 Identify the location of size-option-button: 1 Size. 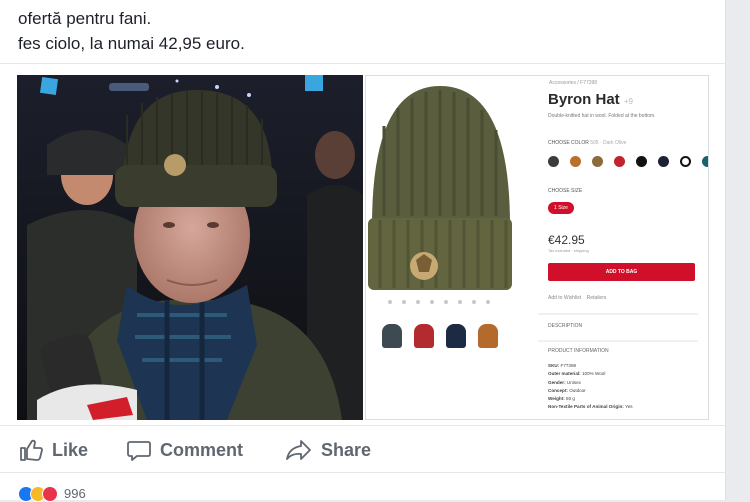
(561, 208).